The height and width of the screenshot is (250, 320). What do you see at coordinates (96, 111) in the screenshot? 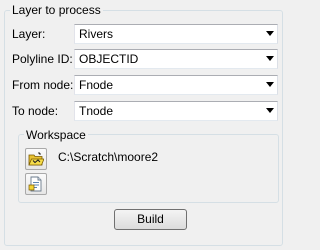
I see `to-node-combobox-value: Tnode` at bounding box center [96, 111].